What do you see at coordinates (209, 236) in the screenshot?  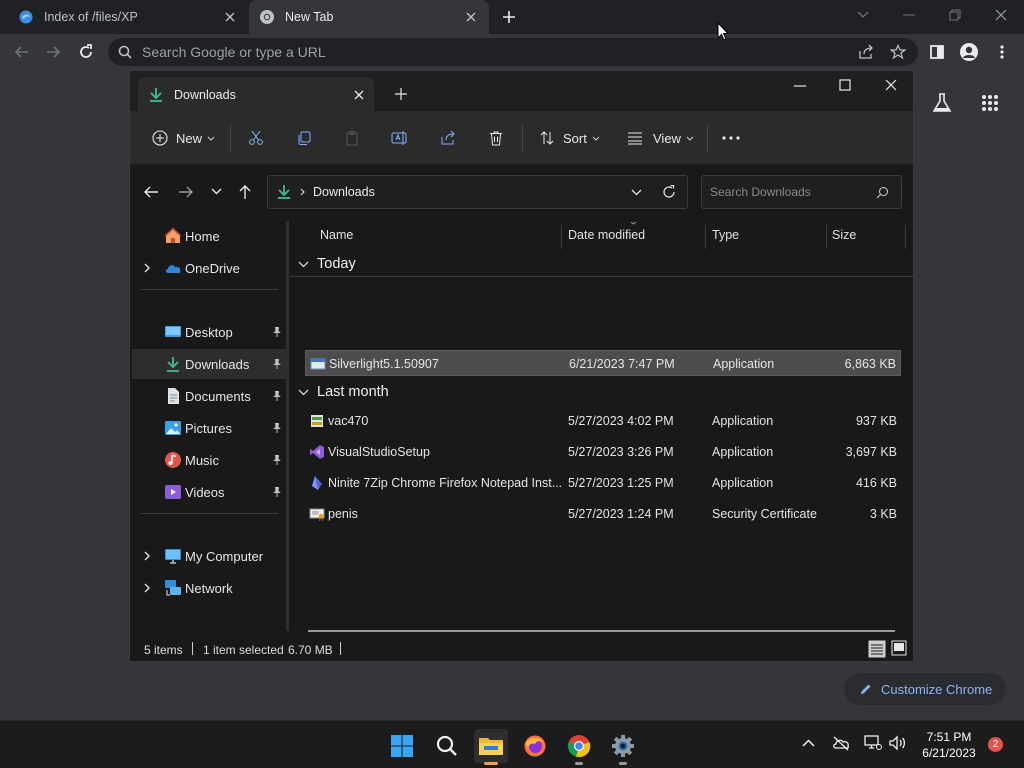 I see `nav-item-home: Home` at bounding box center [209, 236].